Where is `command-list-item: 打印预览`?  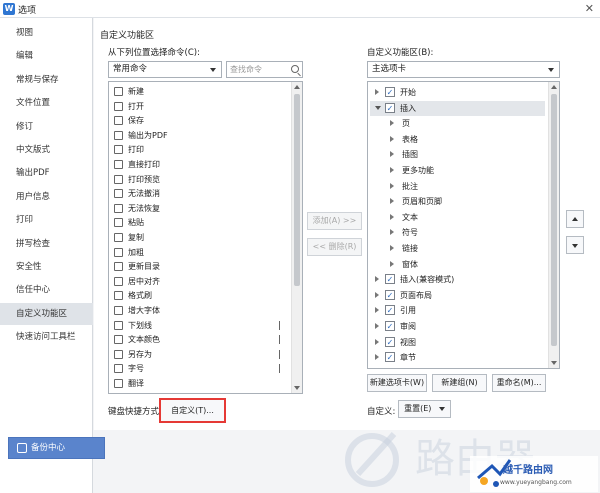 command-list-item: 打印预览 is located at coordinates (201, 179).